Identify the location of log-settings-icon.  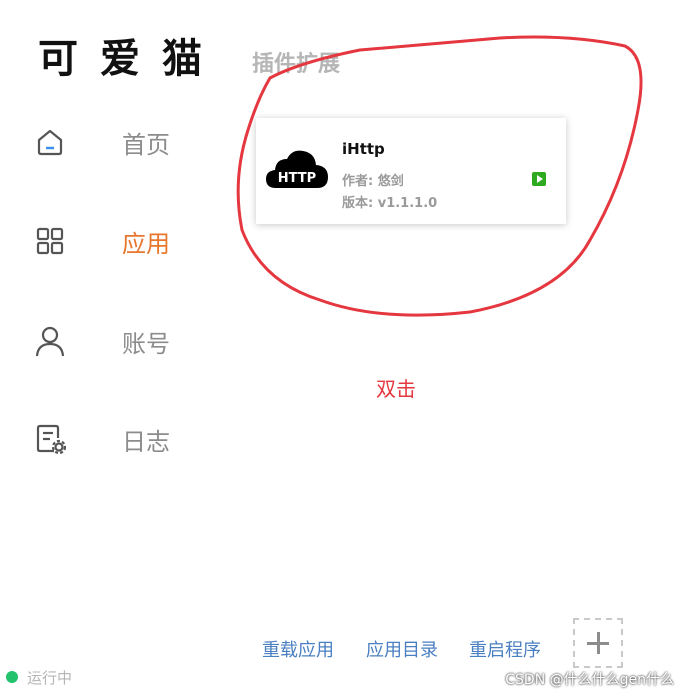
(50, 439).